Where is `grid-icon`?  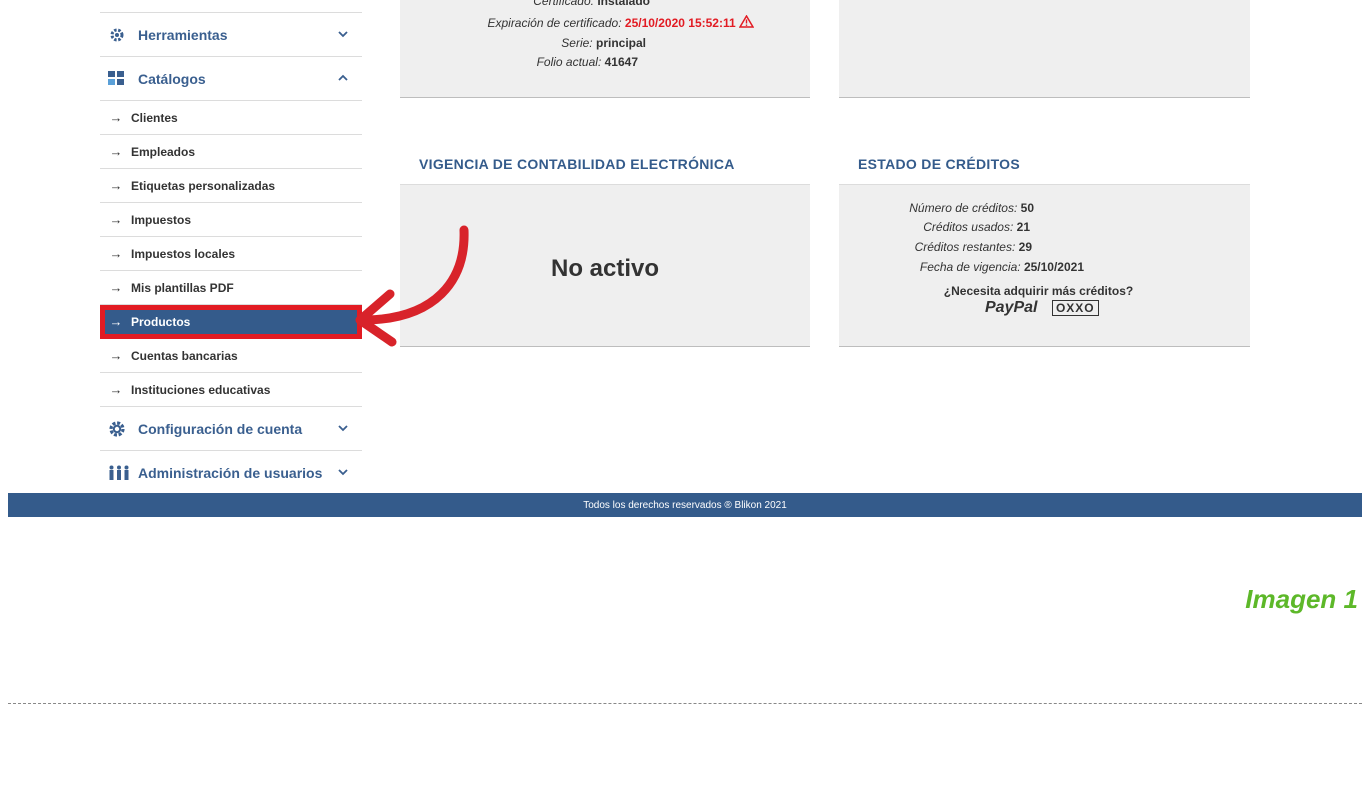
grid-icon is located at coordinates (119, 78).